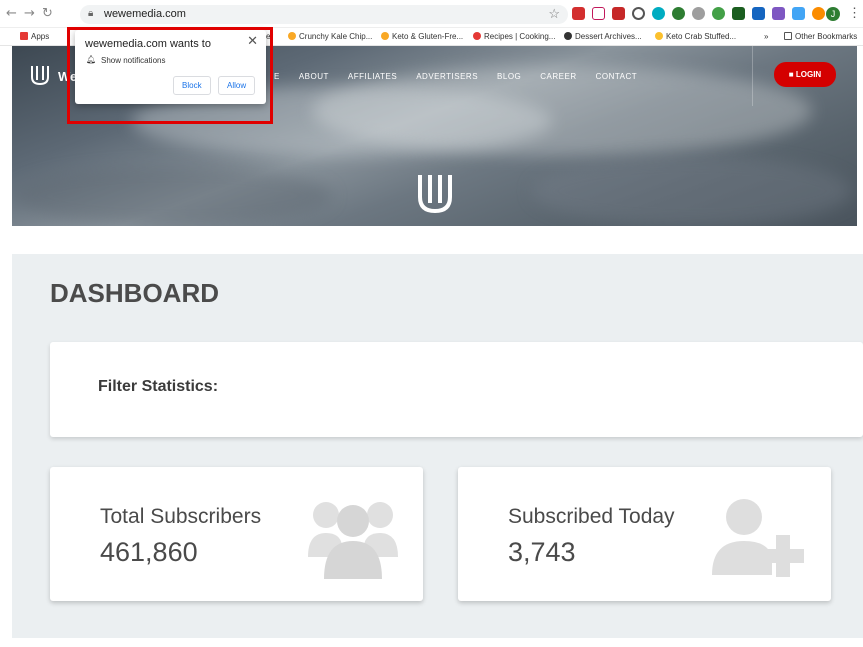 The image size is (863, 647). I want to click on stat-card-subscribed-today: Subscribed Today 3,743, so click(644, 534).